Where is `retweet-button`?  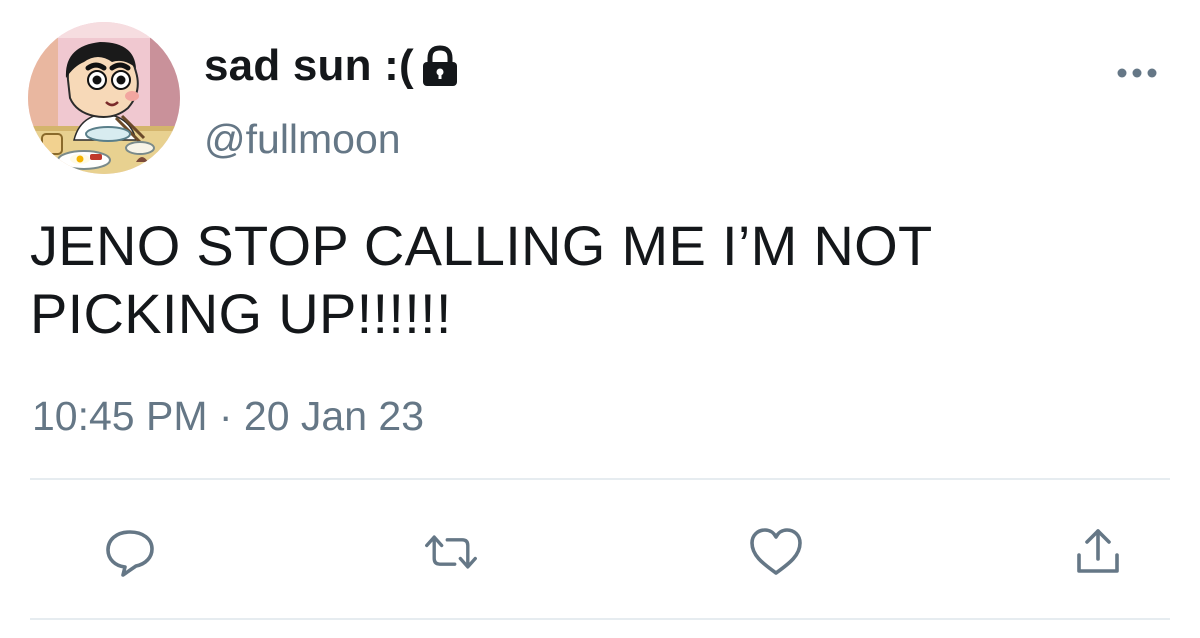 retweet-button is located at coordinates (451, 552).